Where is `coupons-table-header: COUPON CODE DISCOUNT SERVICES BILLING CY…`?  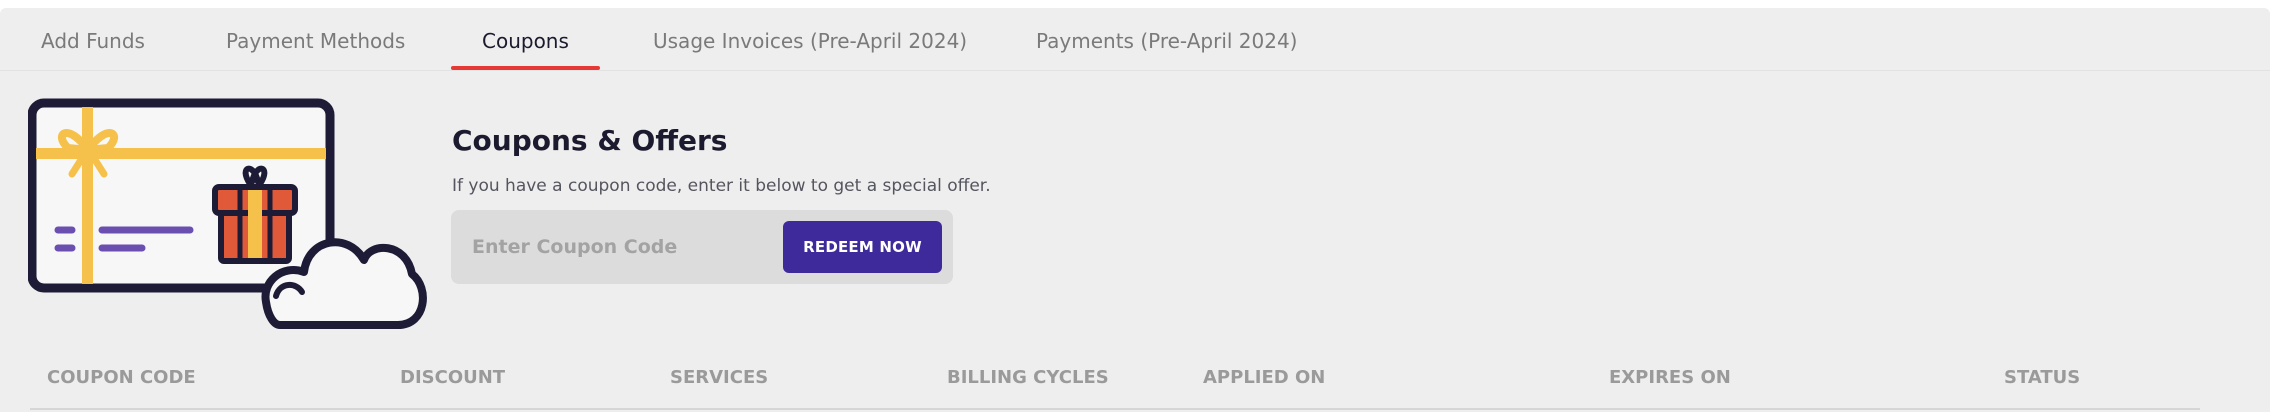 coupons-table-header: COUPON CODE DISCOUNT SERVICES BILLING CY… is located at coordinates (1115, 383).